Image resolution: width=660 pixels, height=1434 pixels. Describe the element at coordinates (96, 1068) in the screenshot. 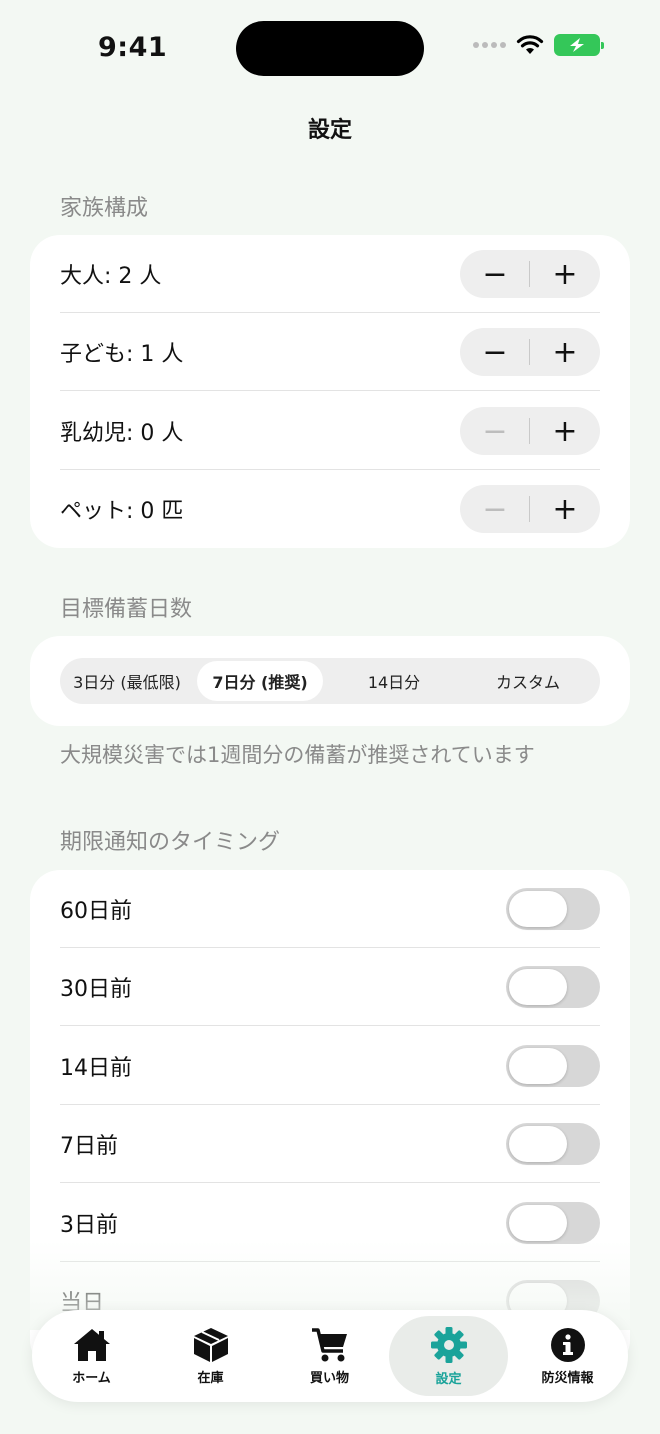

I see `notify-row-label: 14日前` at that location.